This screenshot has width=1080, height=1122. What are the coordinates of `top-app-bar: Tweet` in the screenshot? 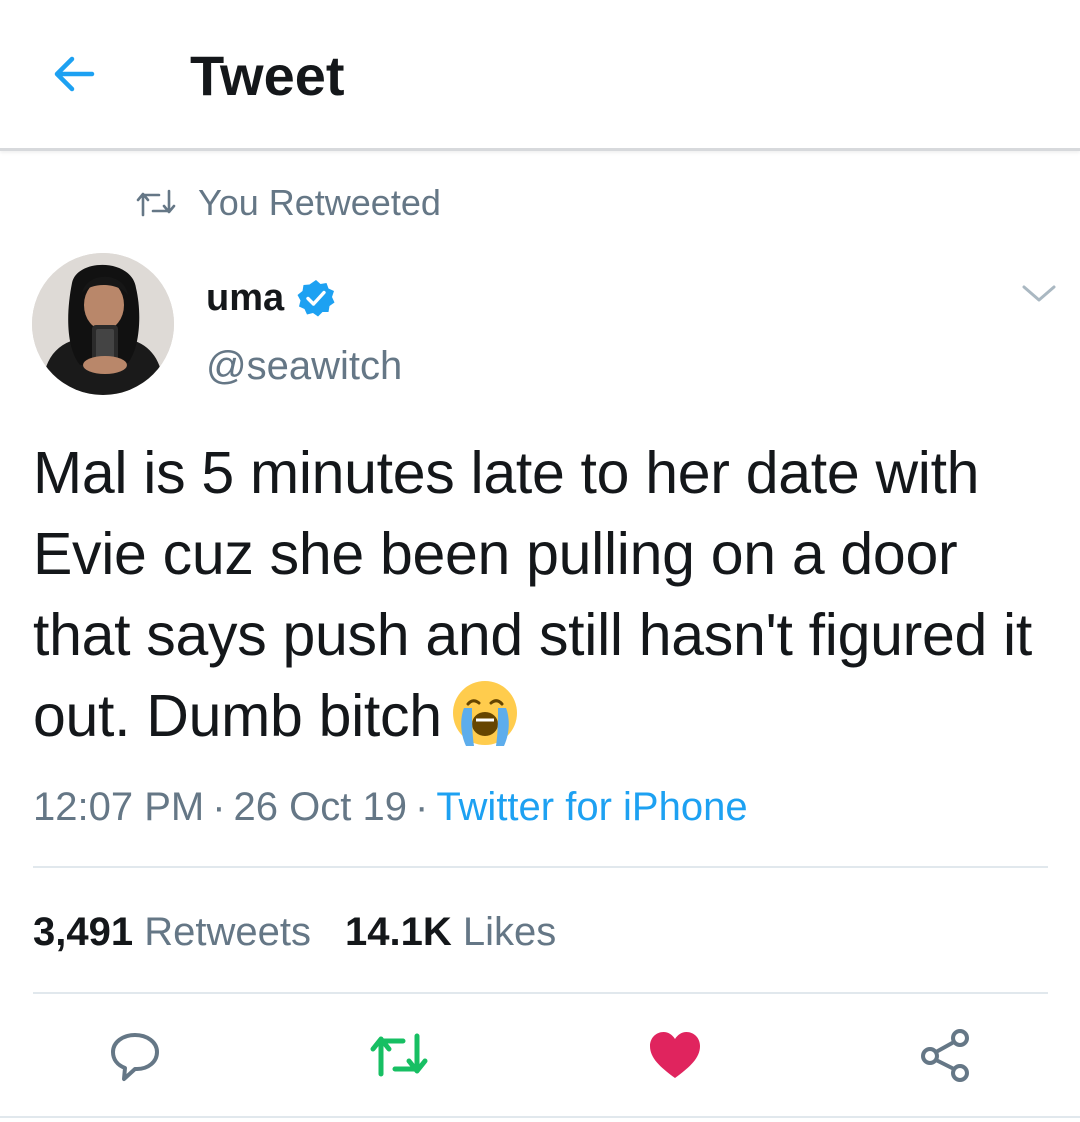 It's located at (540, 75).